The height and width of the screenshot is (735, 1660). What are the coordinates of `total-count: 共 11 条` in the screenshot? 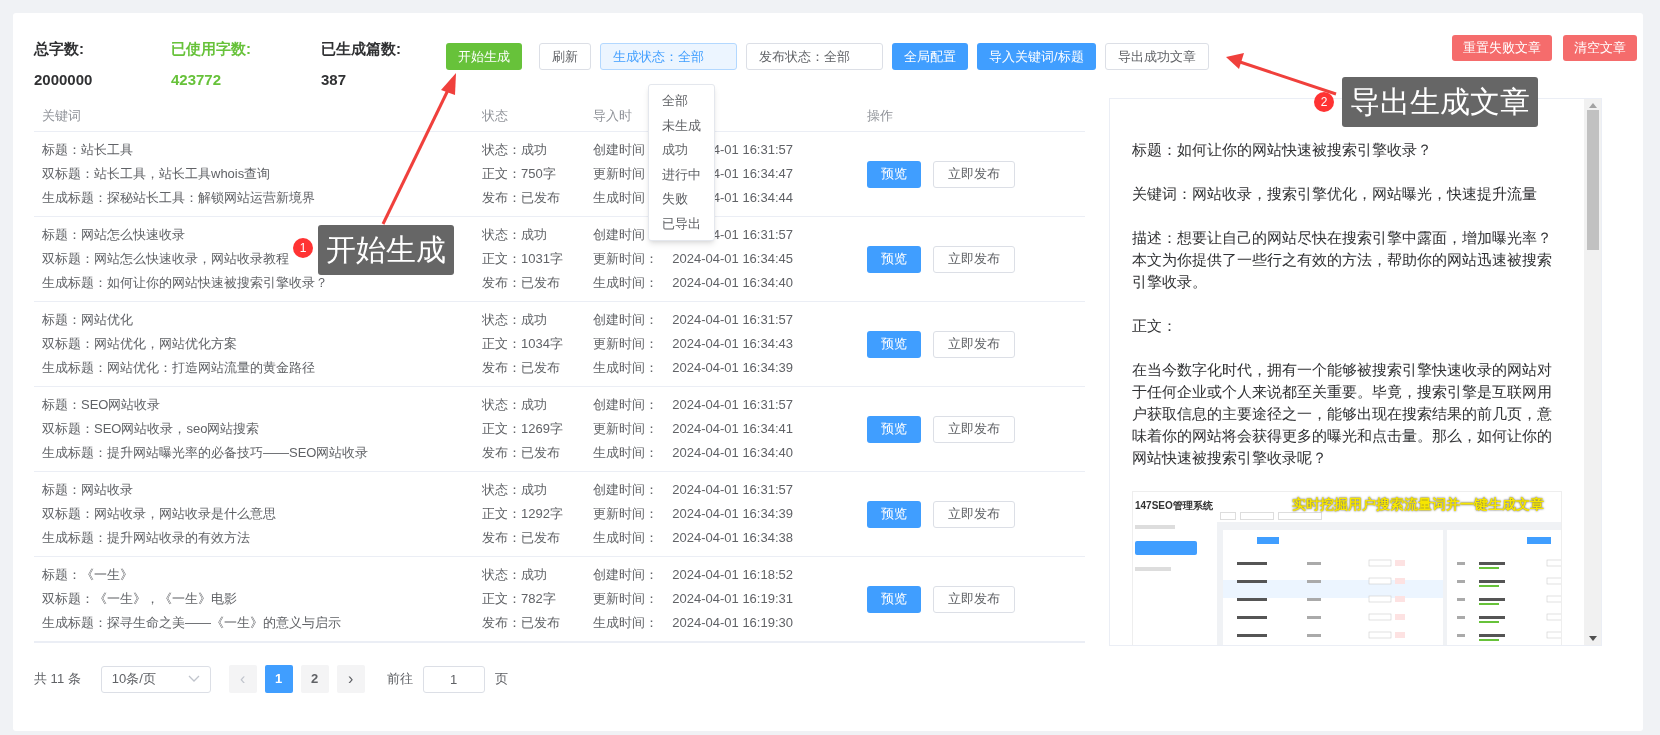 It's located at (57, 679).